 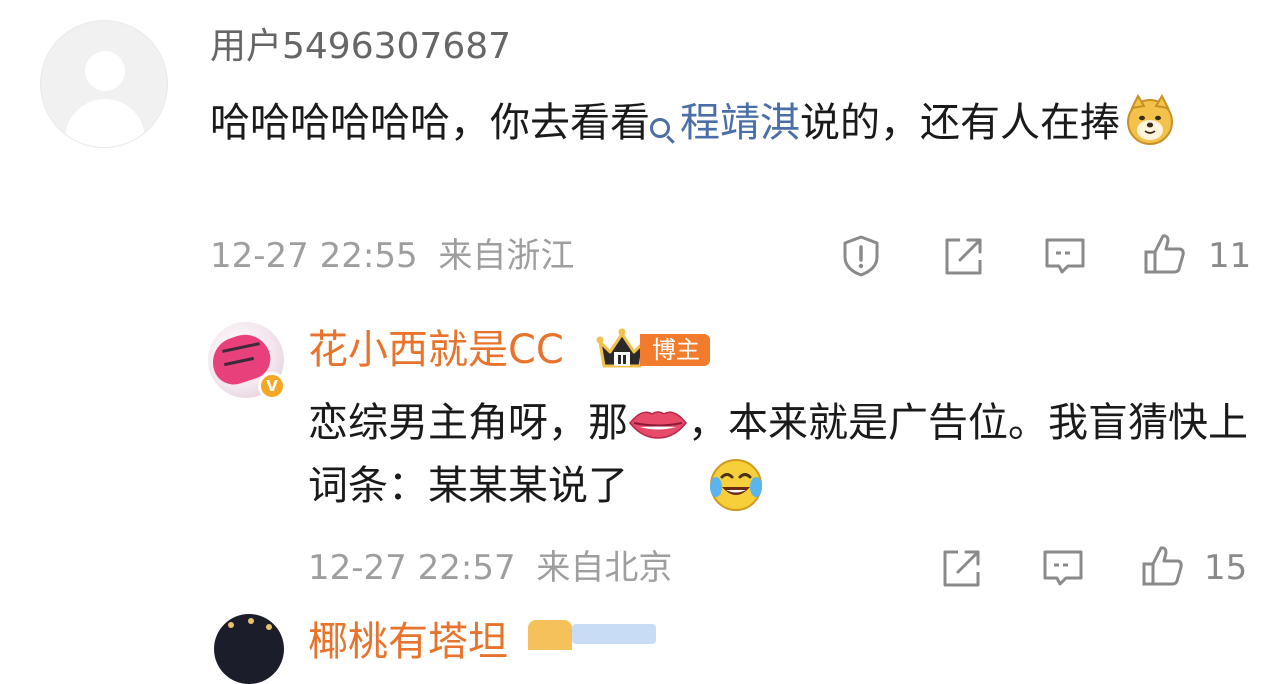 I want to click on comment-time: 12-27 22:57, so click(x=412, y=568).